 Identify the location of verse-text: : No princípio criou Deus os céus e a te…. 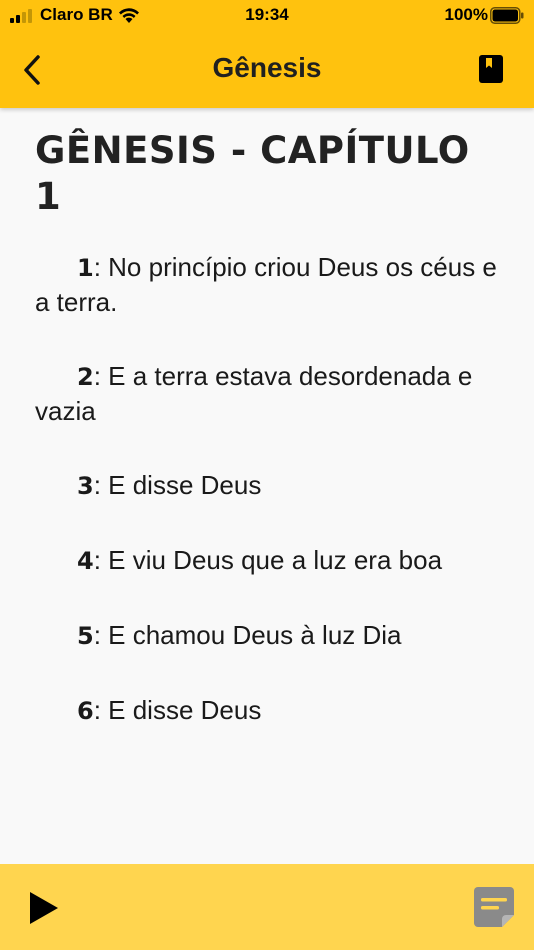
(266, 284).